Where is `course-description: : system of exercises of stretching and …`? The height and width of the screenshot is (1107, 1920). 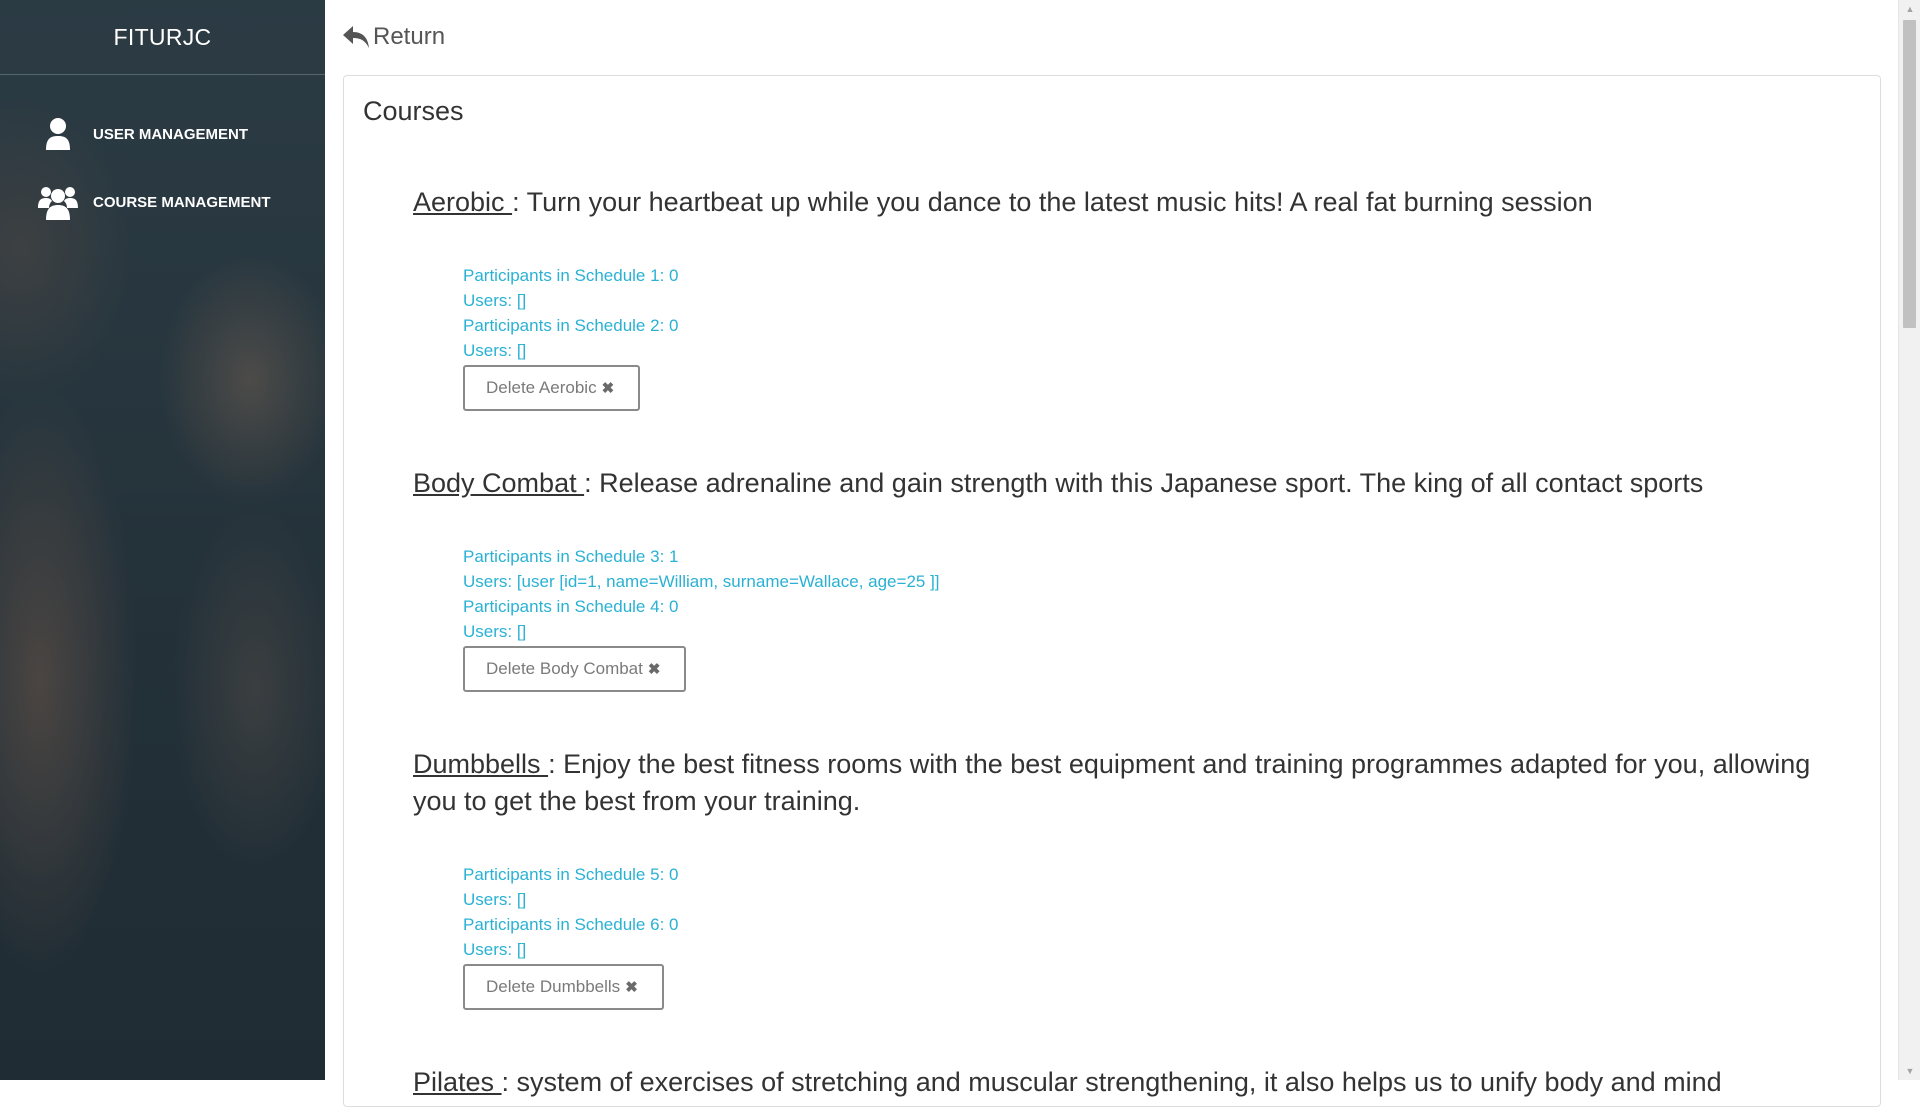
course-description: : system of exercises of stretching and … is located at coordinates (1111, 1082).